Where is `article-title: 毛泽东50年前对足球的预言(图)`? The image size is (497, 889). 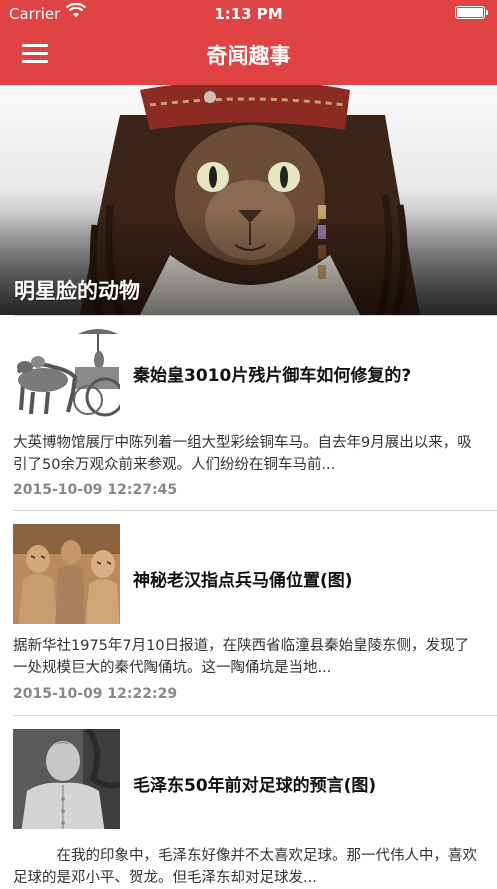
article-title: 毛泽东50年前对足球的预言(图) is located at coordinates (255, 786).